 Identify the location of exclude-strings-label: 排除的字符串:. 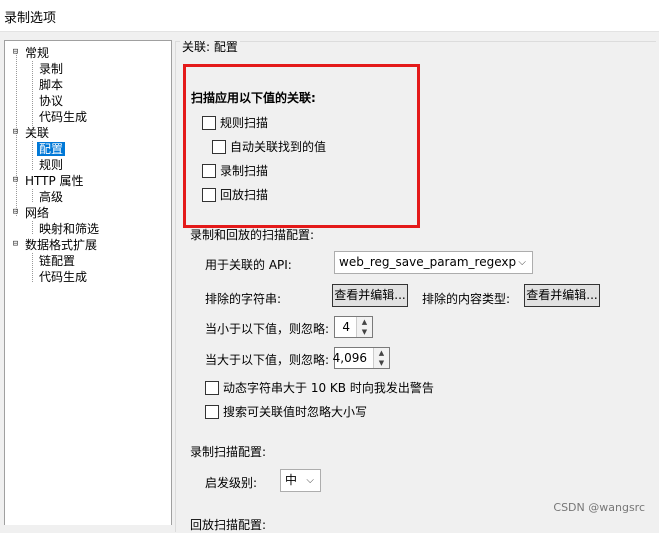
(243, 299).